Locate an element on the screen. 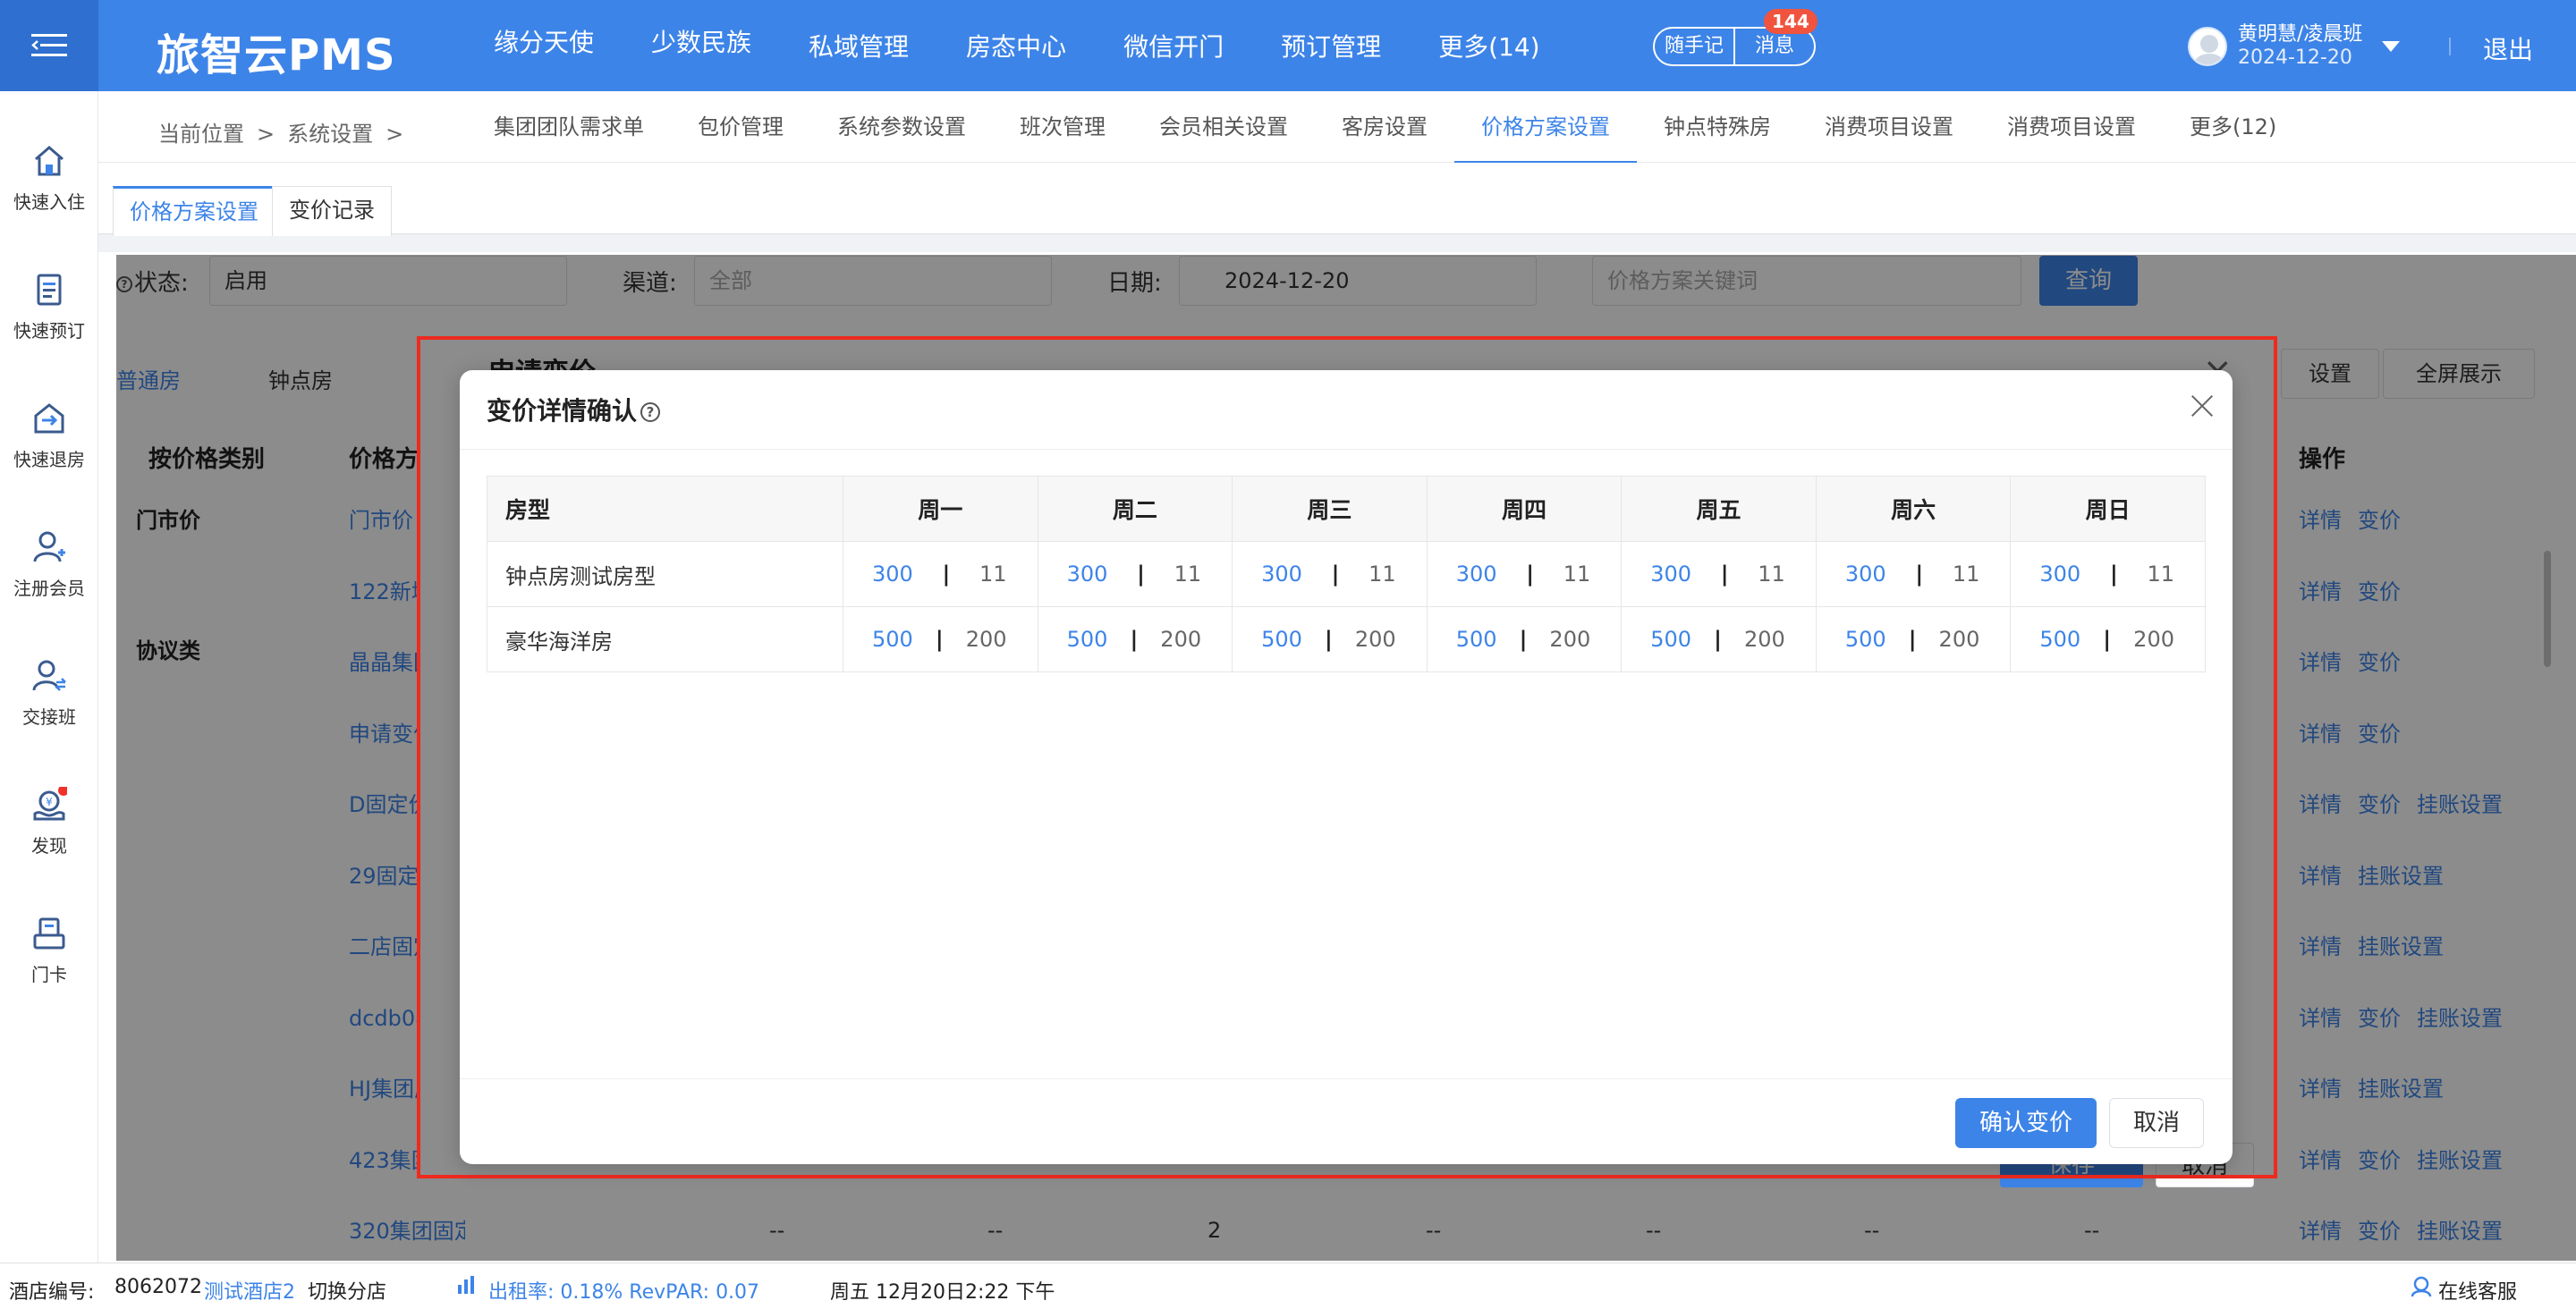  sidebar-label-checkin: 快速入住 is located at coordinates (49, 202).